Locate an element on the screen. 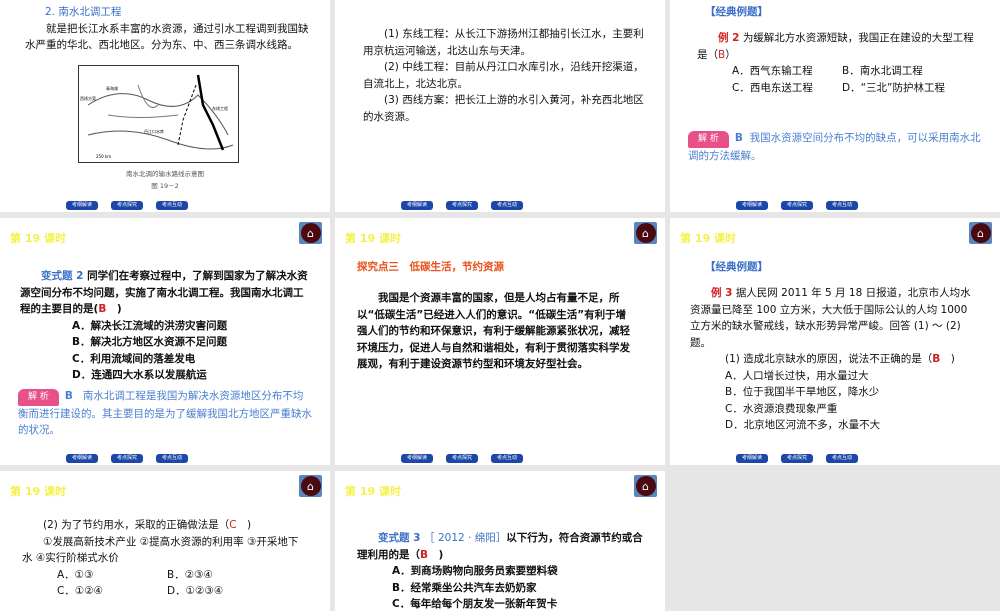  option: B．经常乘坐公共汽车去奶奶家 is located at coordinates (464, 587).